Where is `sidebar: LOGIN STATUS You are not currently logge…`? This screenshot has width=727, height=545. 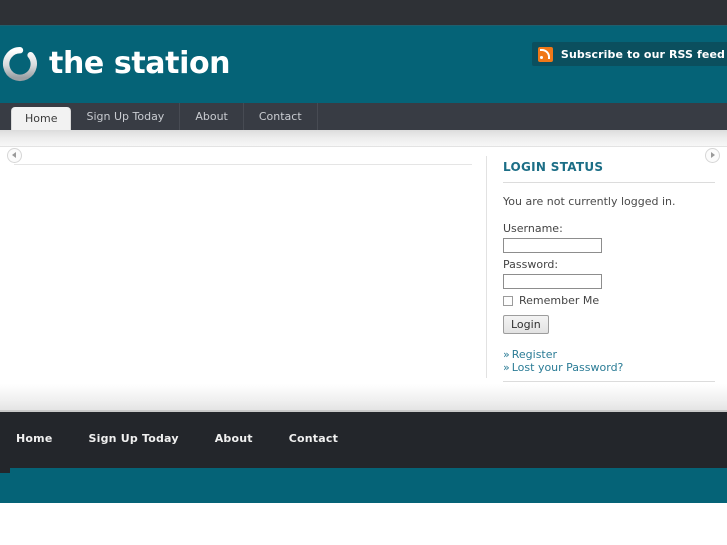 sidebar: LOGIN STATUS You are not currently logge… is located at coordinates (609, 271).